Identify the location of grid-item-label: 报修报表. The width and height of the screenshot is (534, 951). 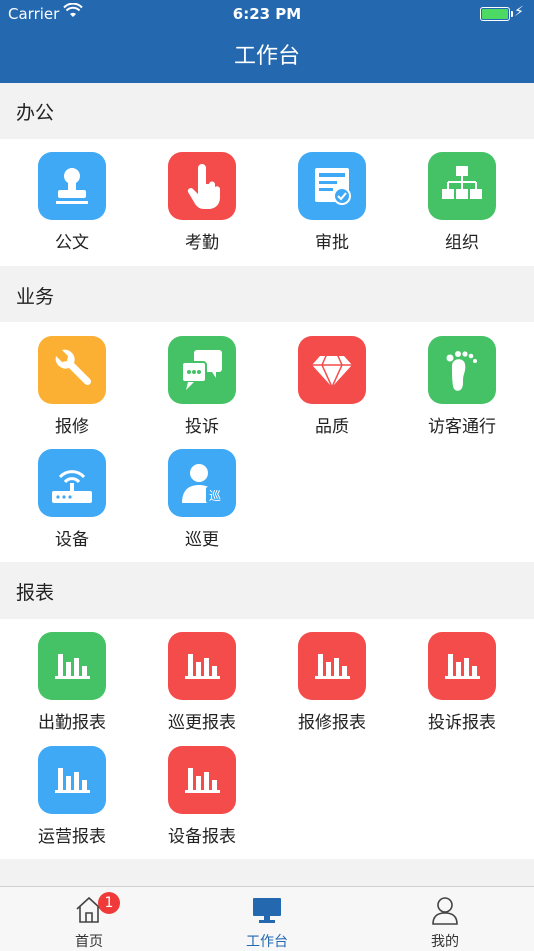
(332, 723).